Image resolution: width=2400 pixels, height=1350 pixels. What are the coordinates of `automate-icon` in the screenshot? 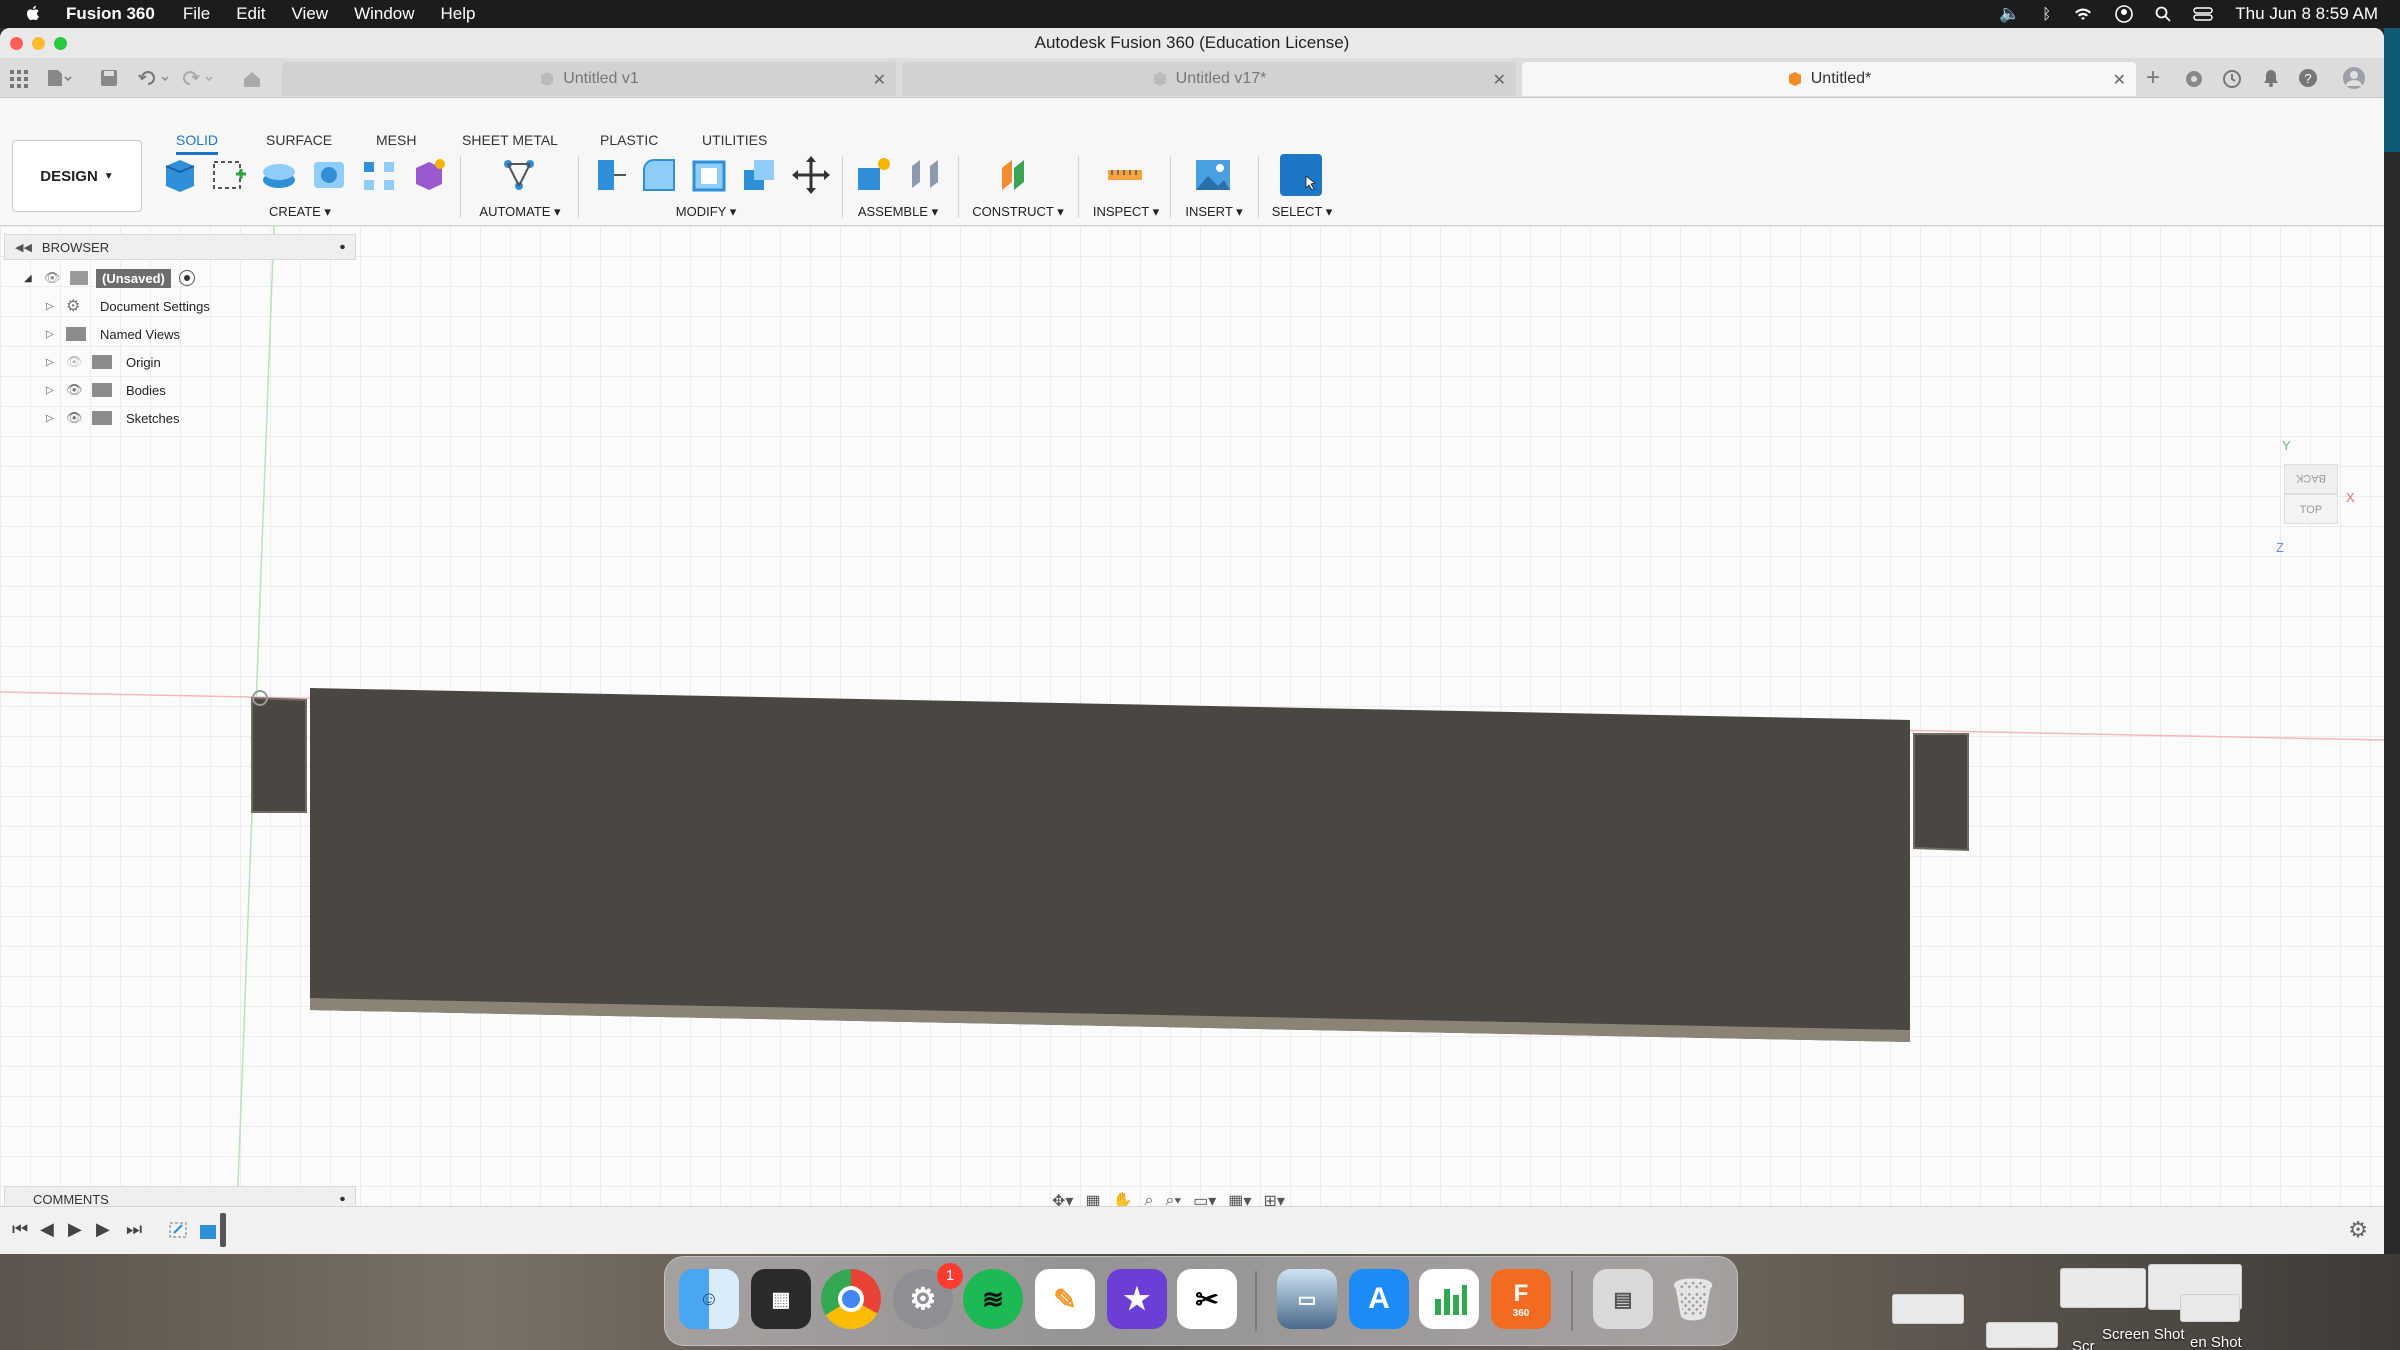 It's located at (519, 175).